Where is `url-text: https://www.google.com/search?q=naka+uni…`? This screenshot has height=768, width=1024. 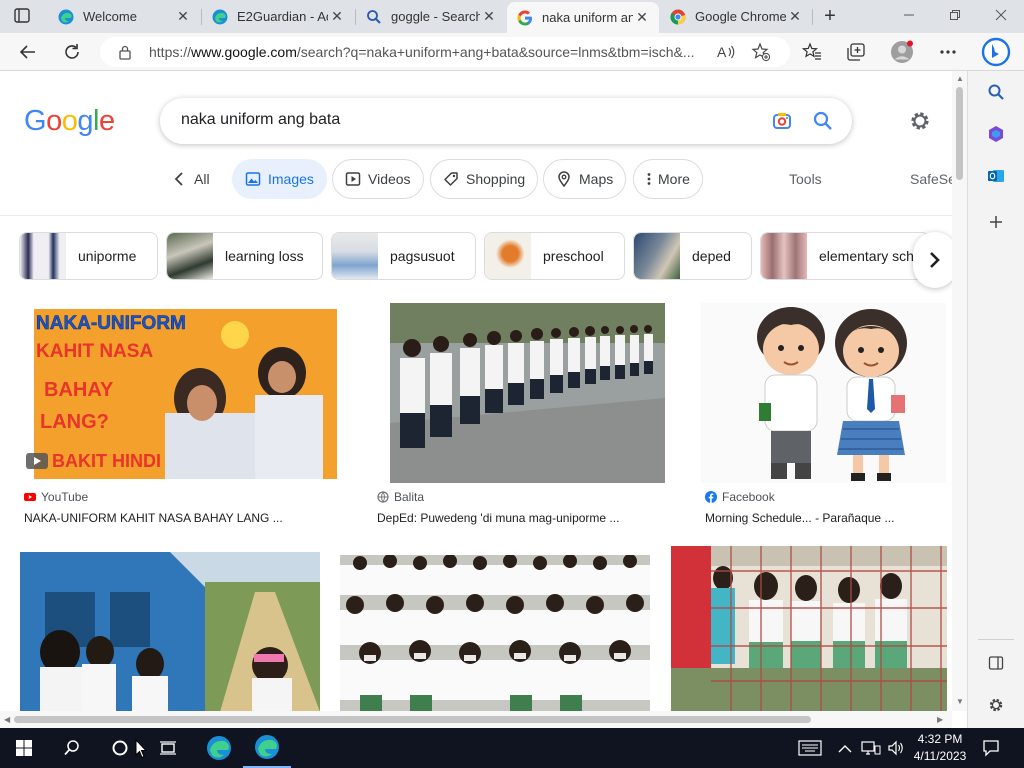 url-text: https://www.google.com/search?q=naka+uni… is located at coordinates (428, 52).